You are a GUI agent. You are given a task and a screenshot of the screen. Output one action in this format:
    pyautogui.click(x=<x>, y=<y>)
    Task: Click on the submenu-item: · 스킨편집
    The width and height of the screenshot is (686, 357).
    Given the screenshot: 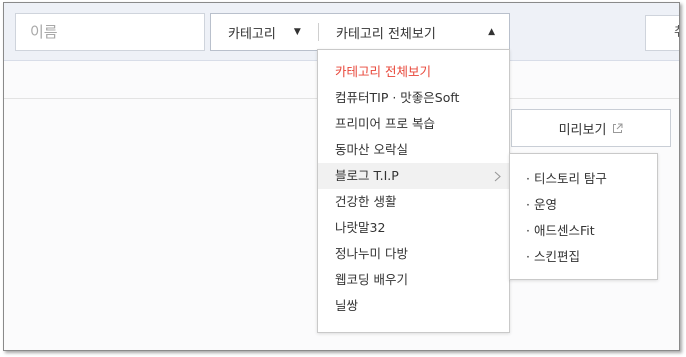 What is the action you would take?
    pyautogui.click(x=583, y=257)
    